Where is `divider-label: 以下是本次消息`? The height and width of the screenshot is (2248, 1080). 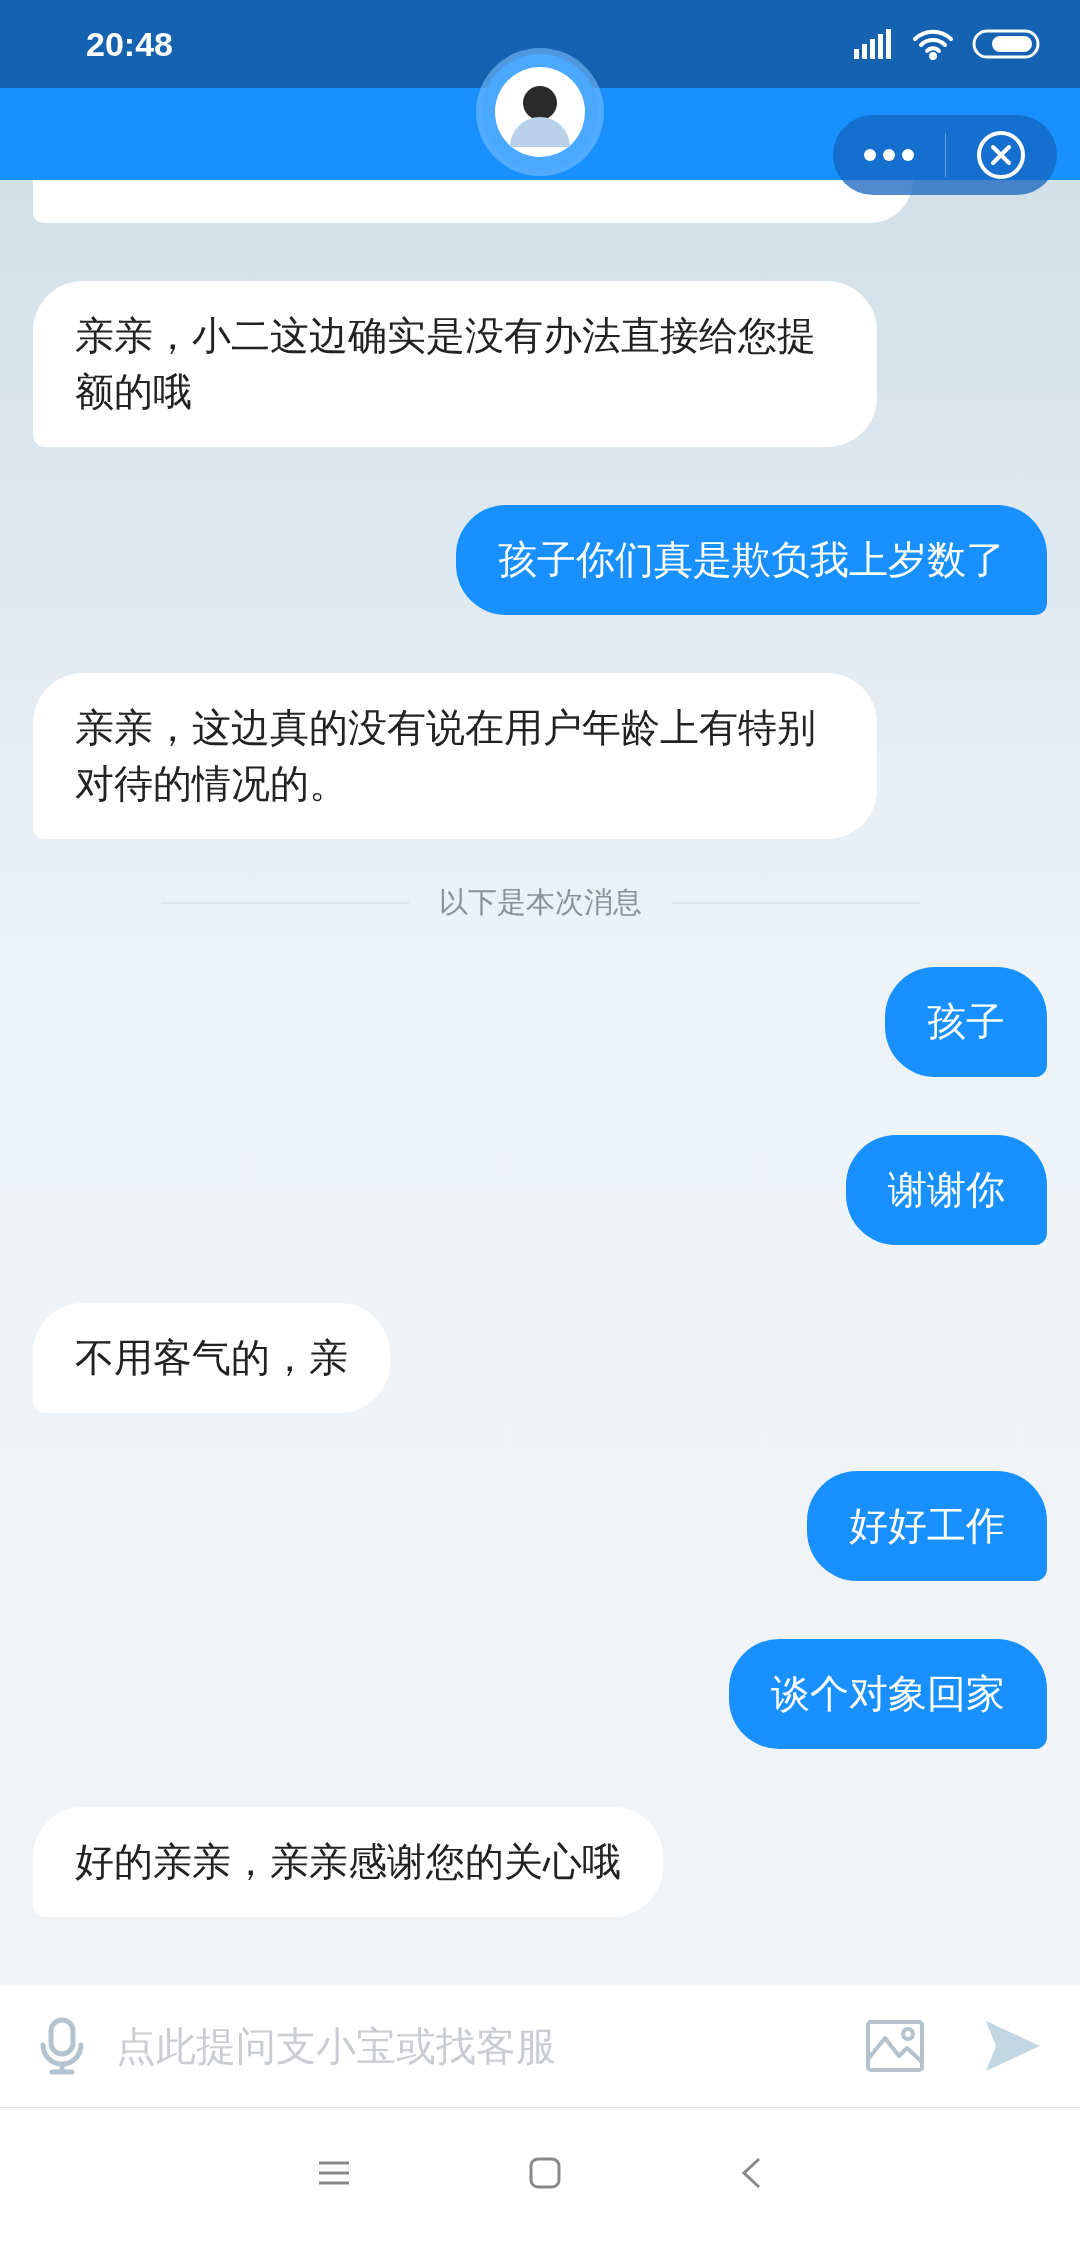 divider-label: 以下是本次消息 is located at coordinates (540, 902).